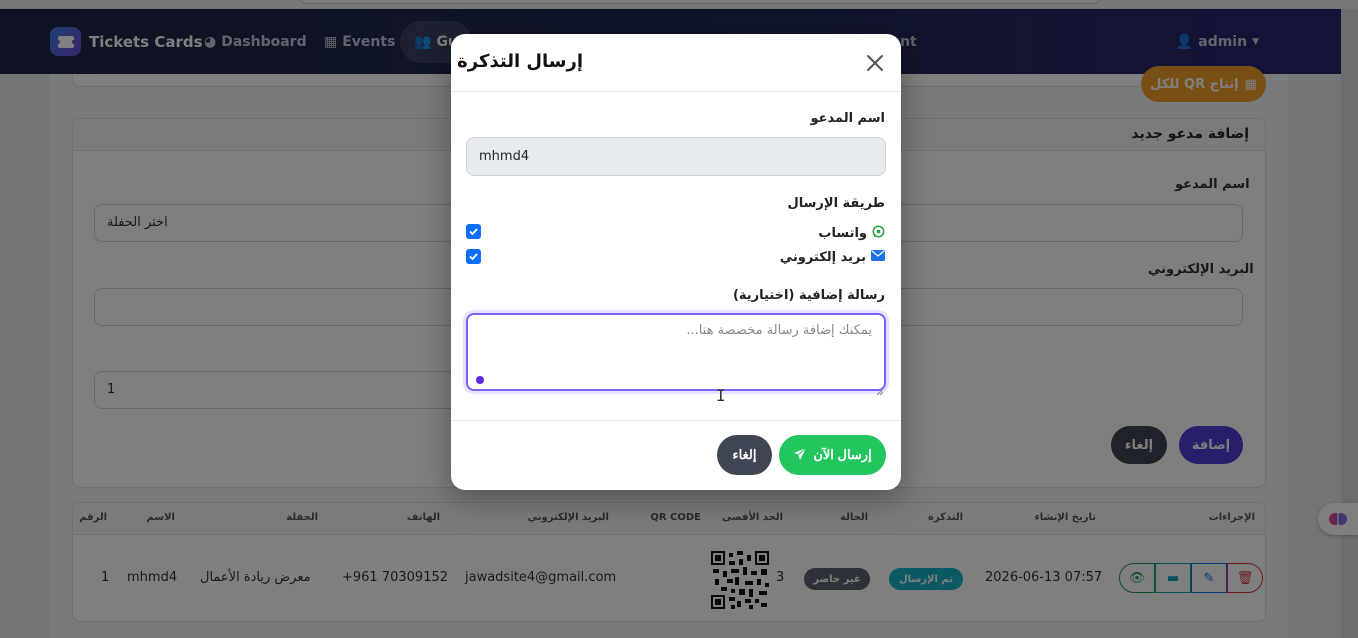 The width and height of the screenshot is (1358, 638). What do you see at coordinates (836, 203) in the screenshot?
I see `send-method-label: طريقة الإرسال` at bounding box center [836, 203].